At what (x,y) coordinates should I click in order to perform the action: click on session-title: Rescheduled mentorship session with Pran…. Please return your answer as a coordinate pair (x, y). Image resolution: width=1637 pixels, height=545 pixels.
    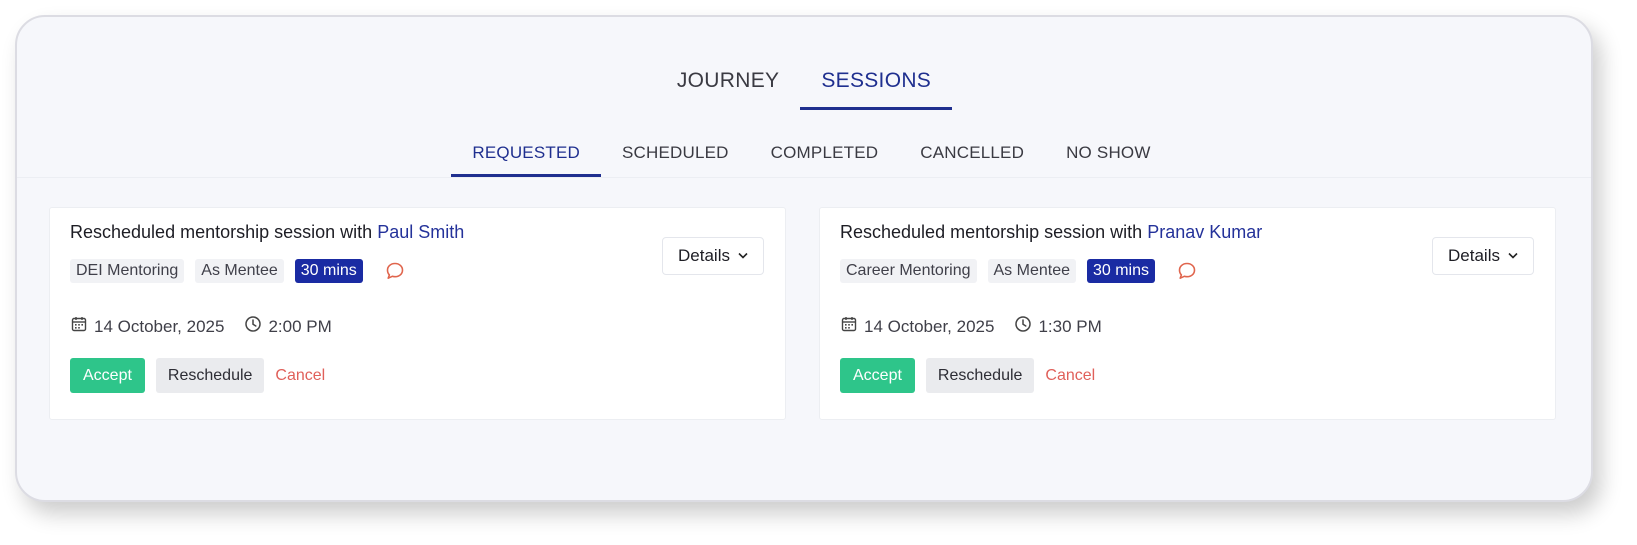
    Looking at the image, I should click on (1051, 232).